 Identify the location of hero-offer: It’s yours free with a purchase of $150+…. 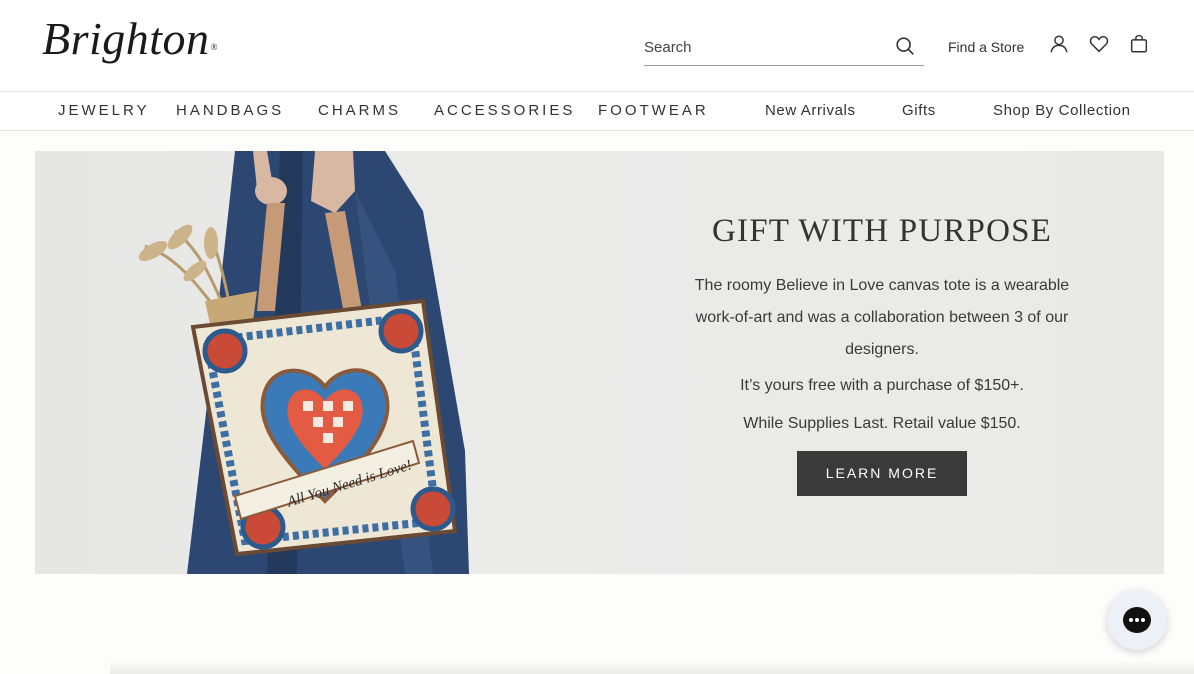
(882, 385).